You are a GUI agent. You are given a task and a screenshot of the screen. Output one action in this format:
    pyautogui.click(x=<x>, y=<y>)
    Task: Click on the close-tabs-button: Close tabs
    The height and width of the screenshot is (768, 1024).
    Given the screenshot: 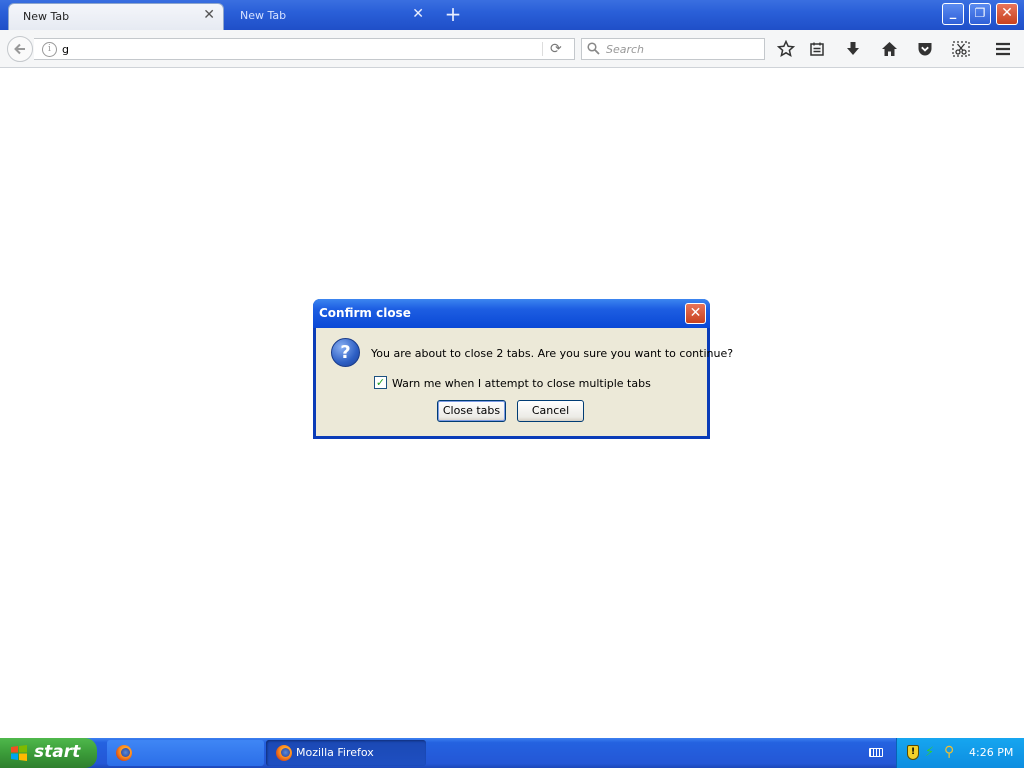 What is the action you would take?
    pyautogui.click(x=471, y=411)
    